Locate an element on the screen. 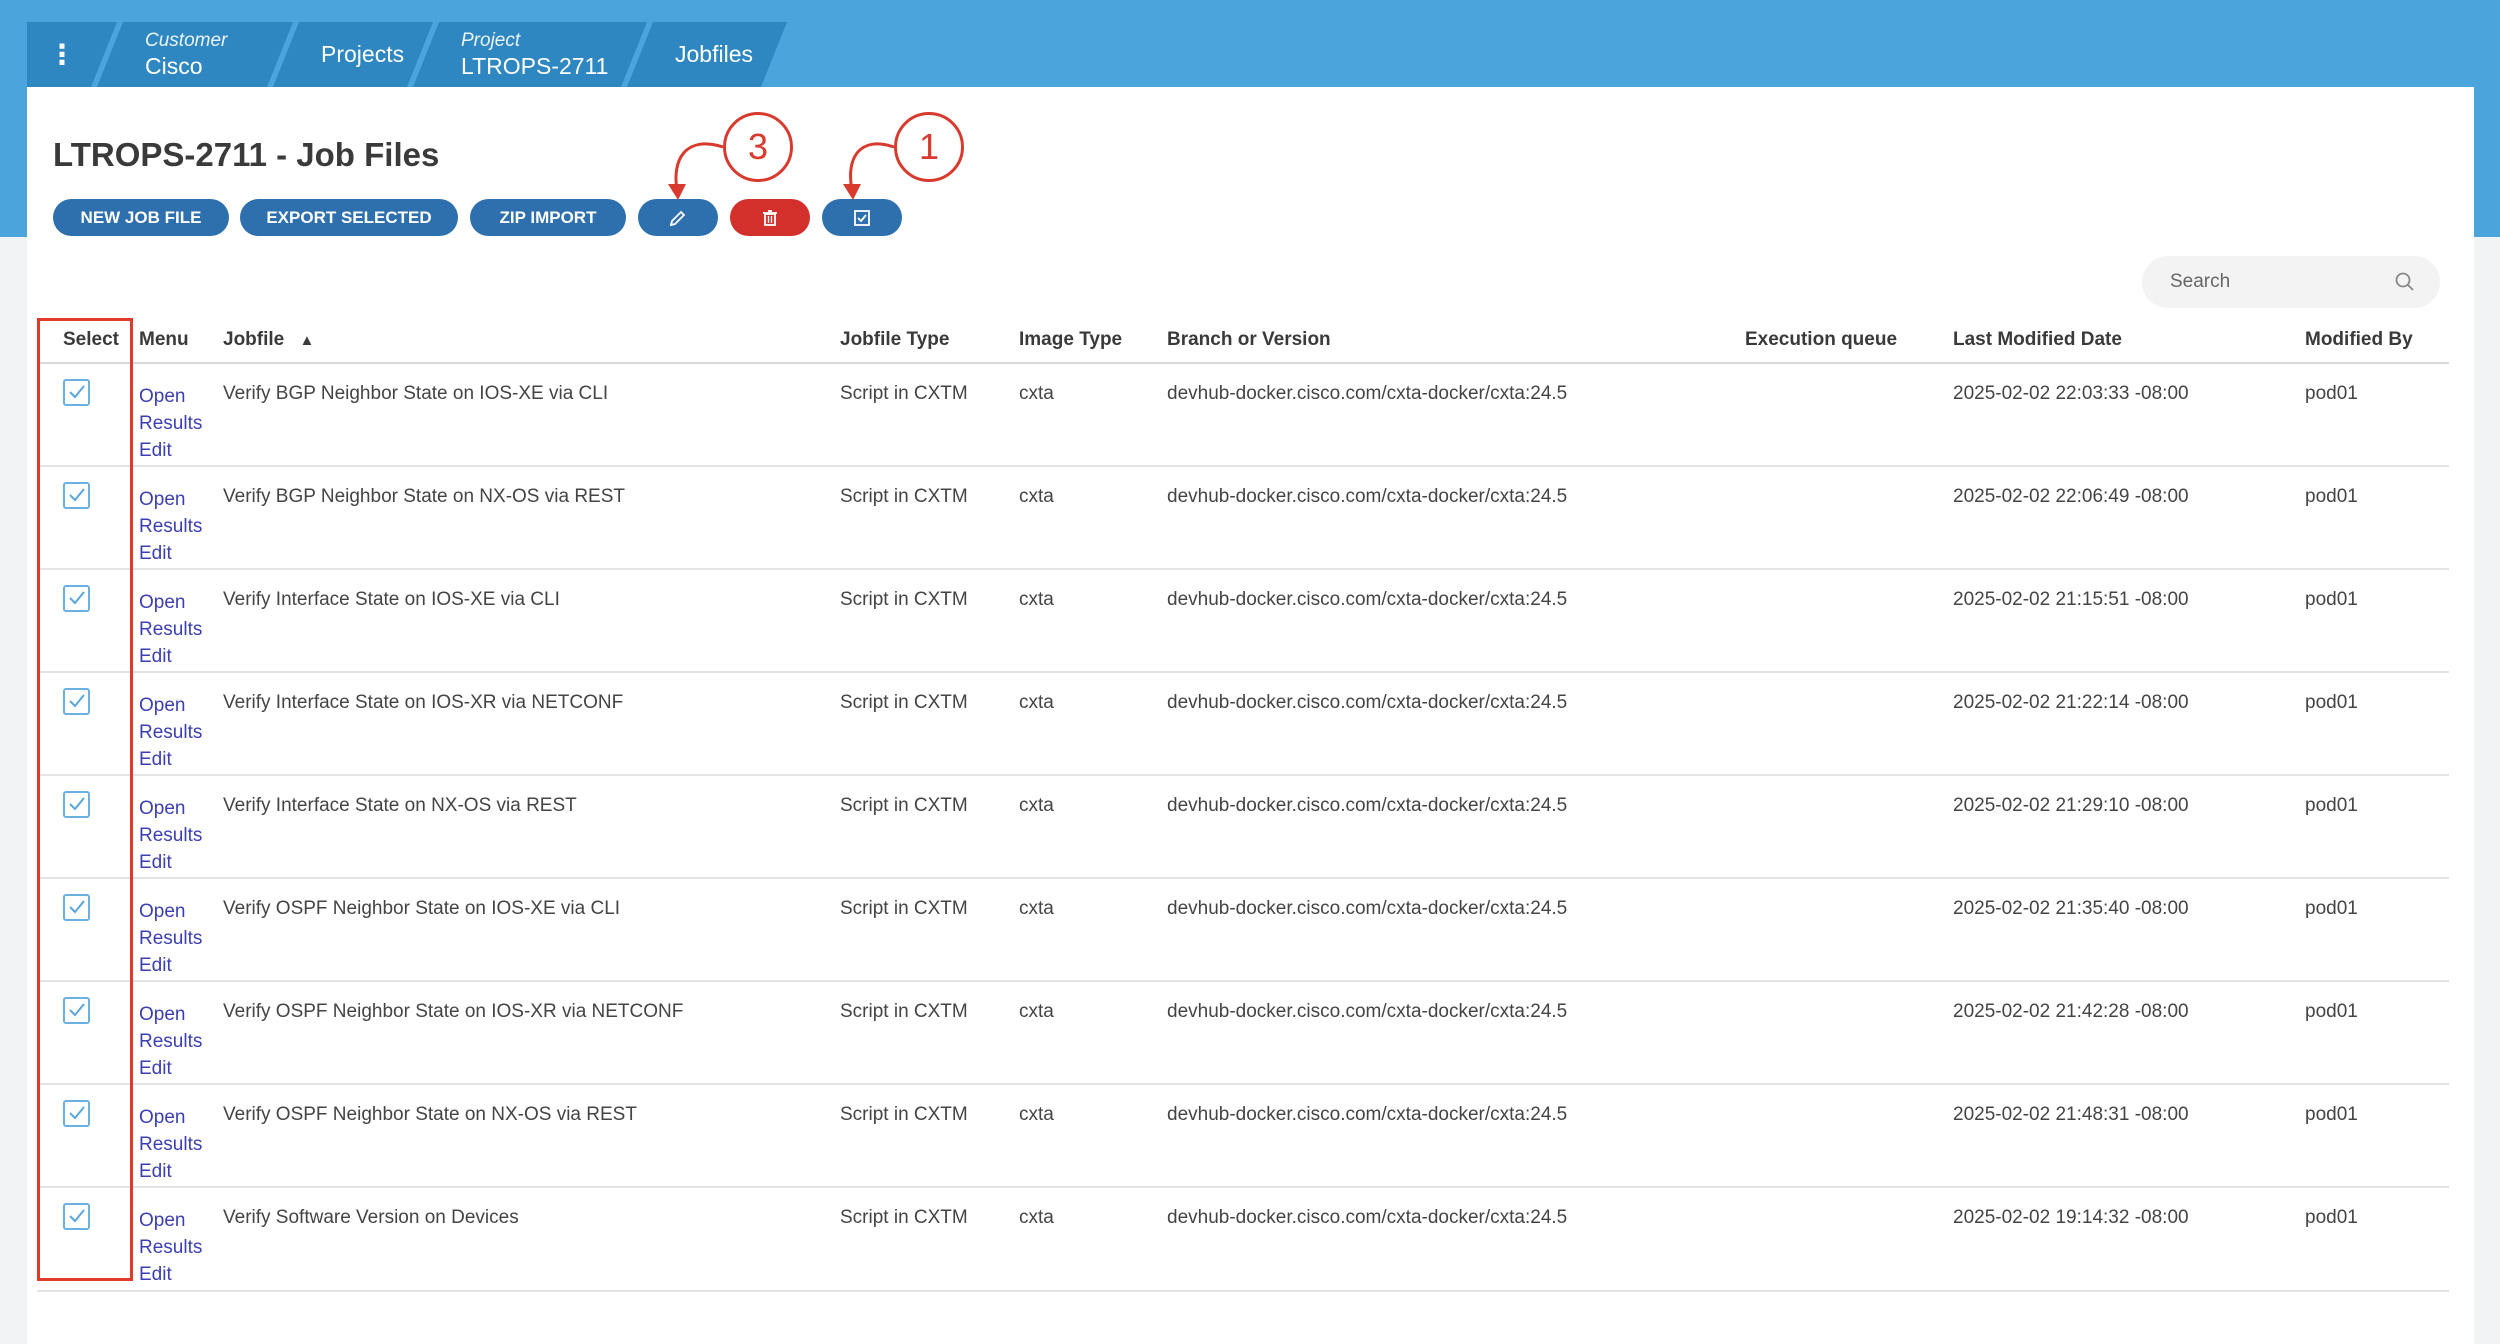 The width and height of the screenshot is (2500, 1344). annotation-arrows is located at coordinates (781, 171).